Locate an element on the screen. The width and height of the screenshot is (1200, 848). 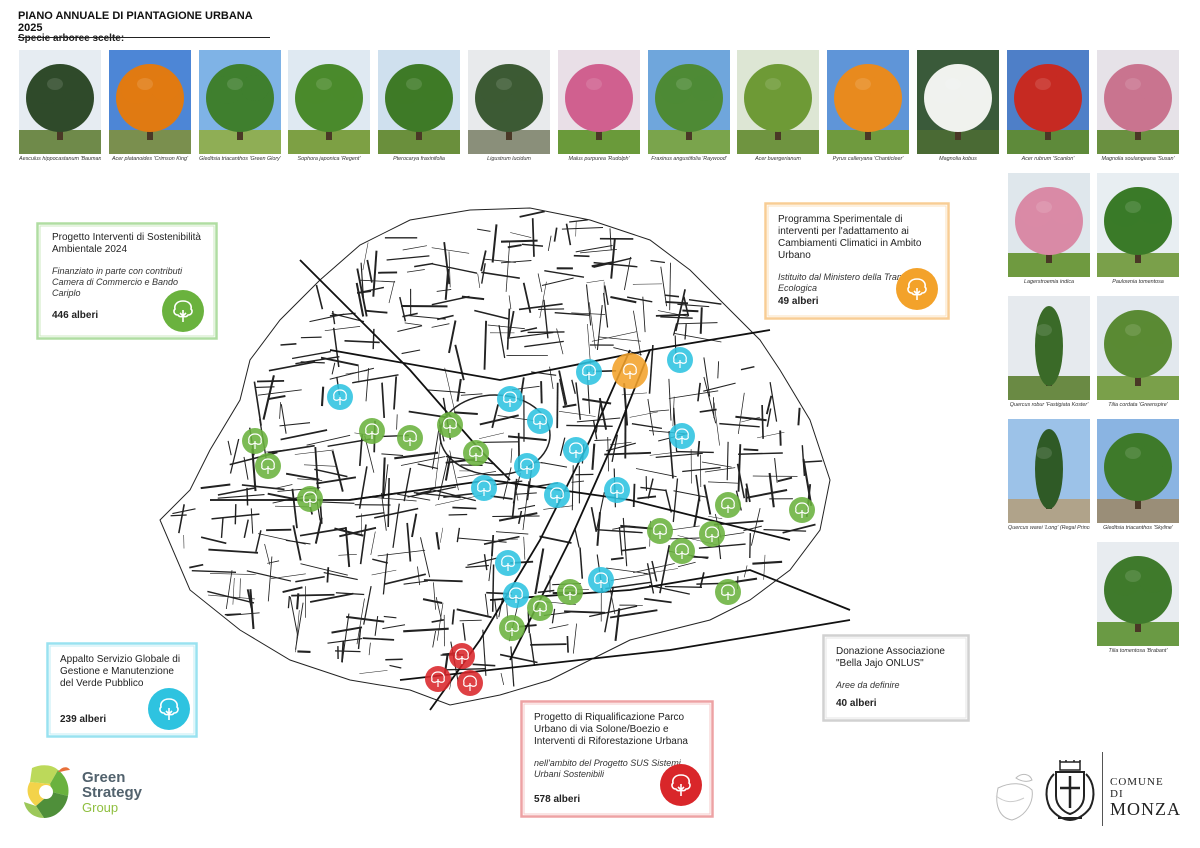
species-card: Lagerstroemia indica is located at coordinates (1049, 229).